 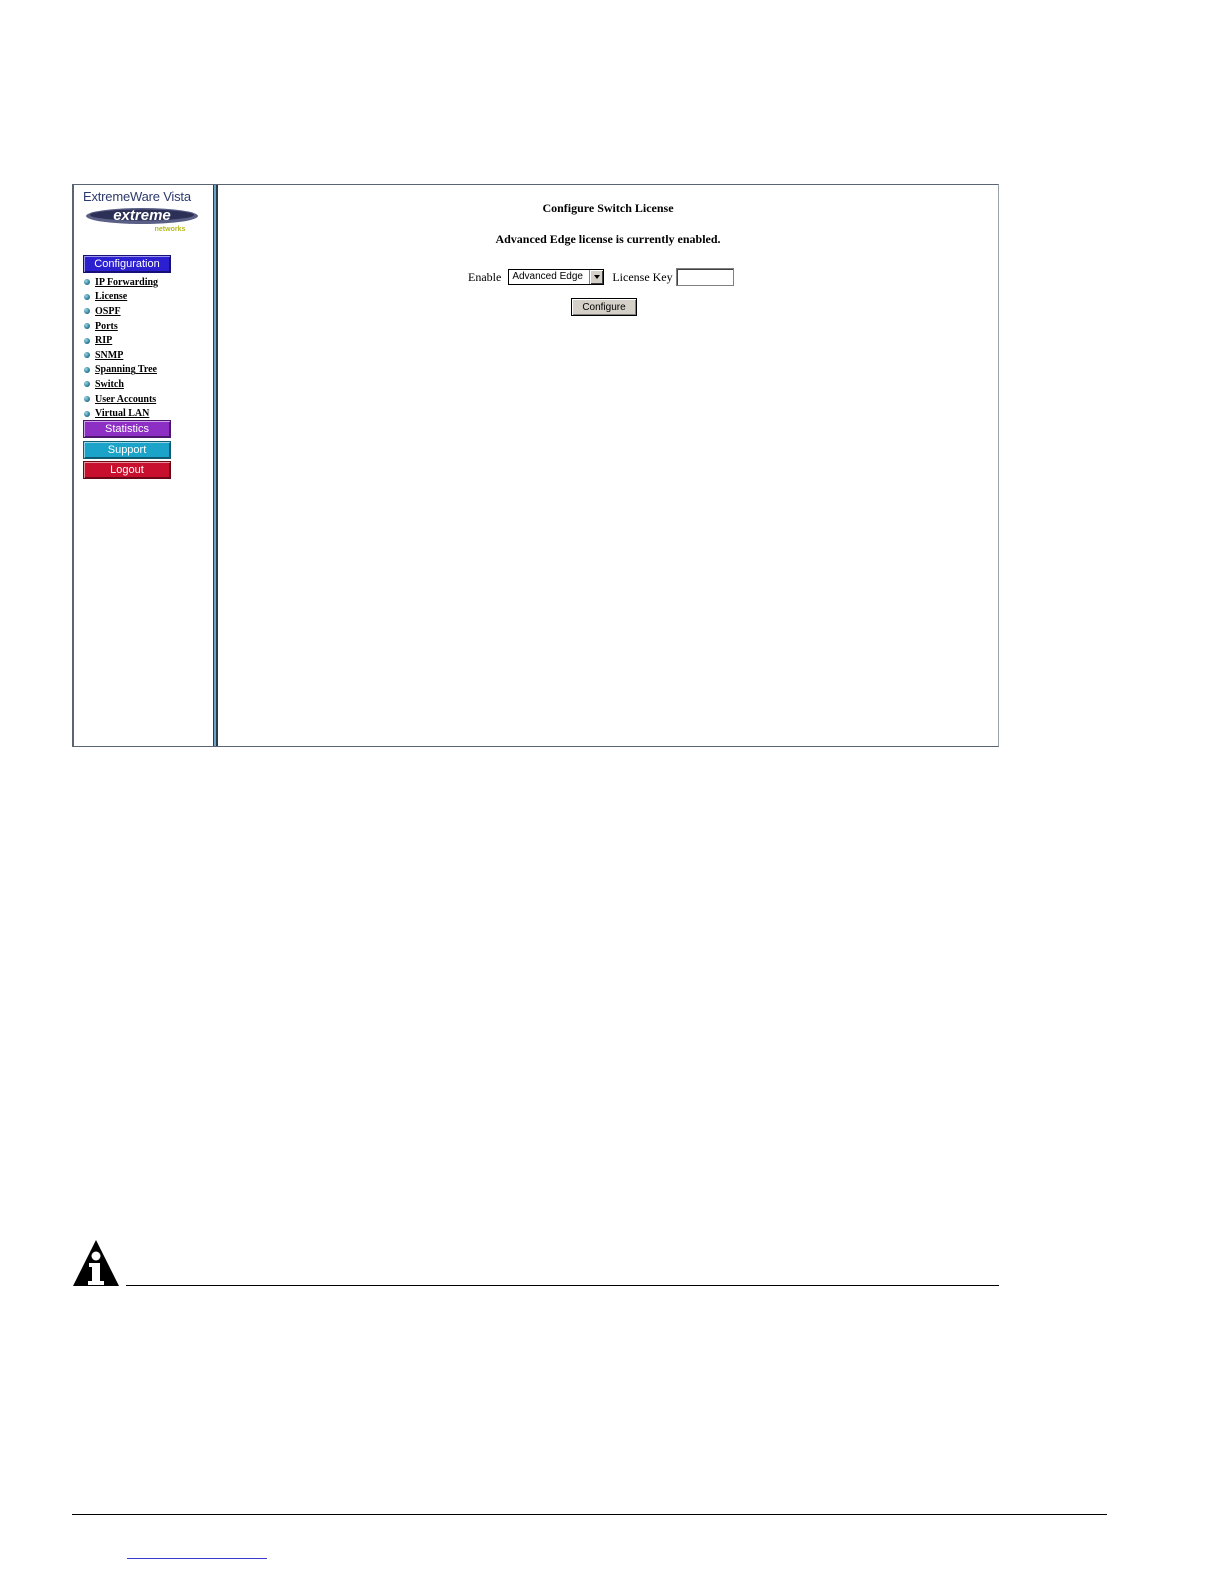 I want to click on logo-wordmark: extreme, so click(x=142, y=215).